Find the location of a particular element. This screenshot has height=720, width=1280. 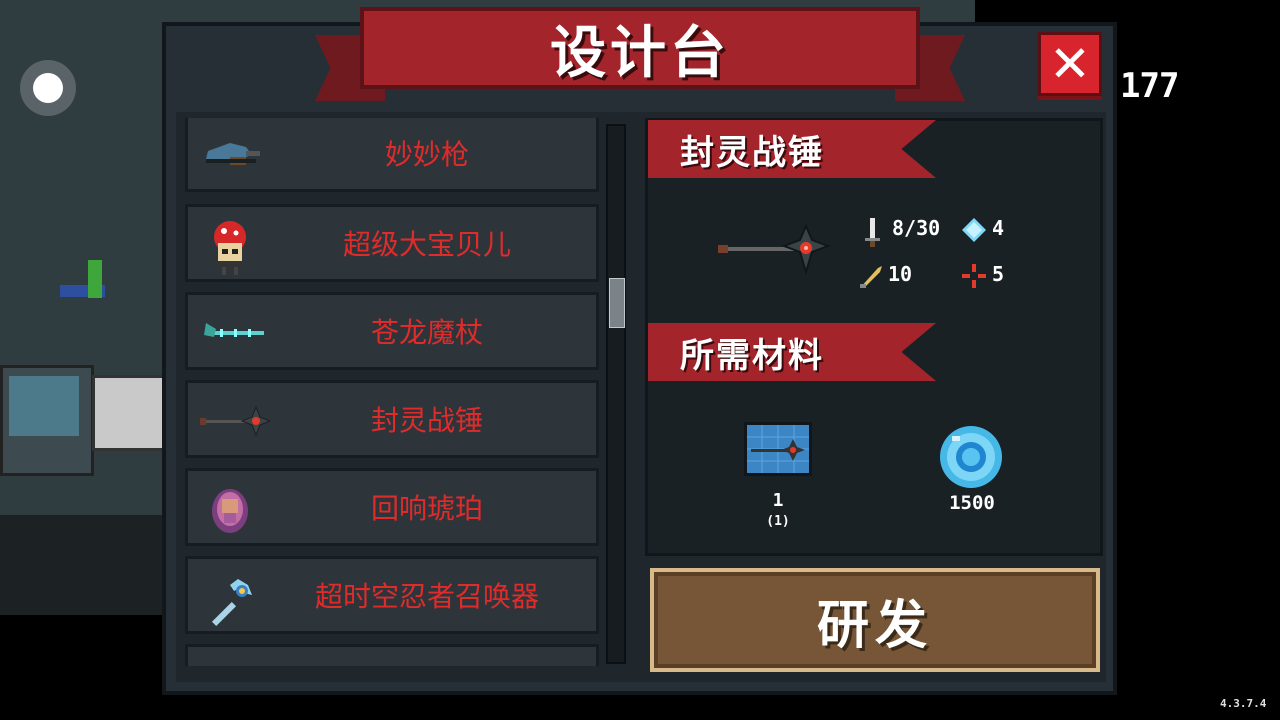

material-blueprint-count: 1 is located at coordinates (778, 500).